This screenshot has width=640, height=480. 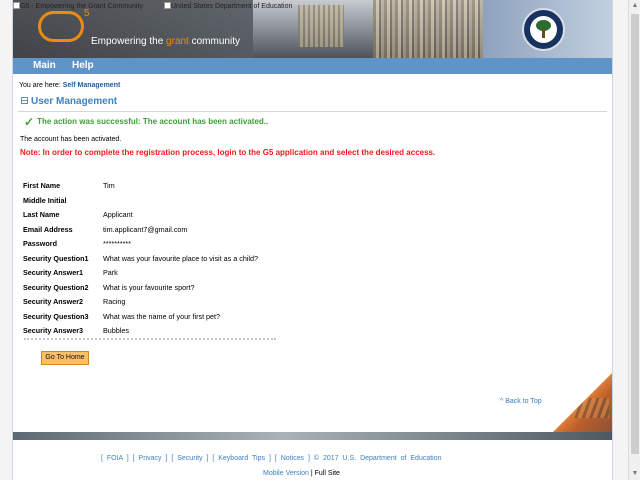 What do you see at coordinates (53, 272) in the screenshot?
I see `detail-label: Security Answer1` at bounding box center [53, 272].